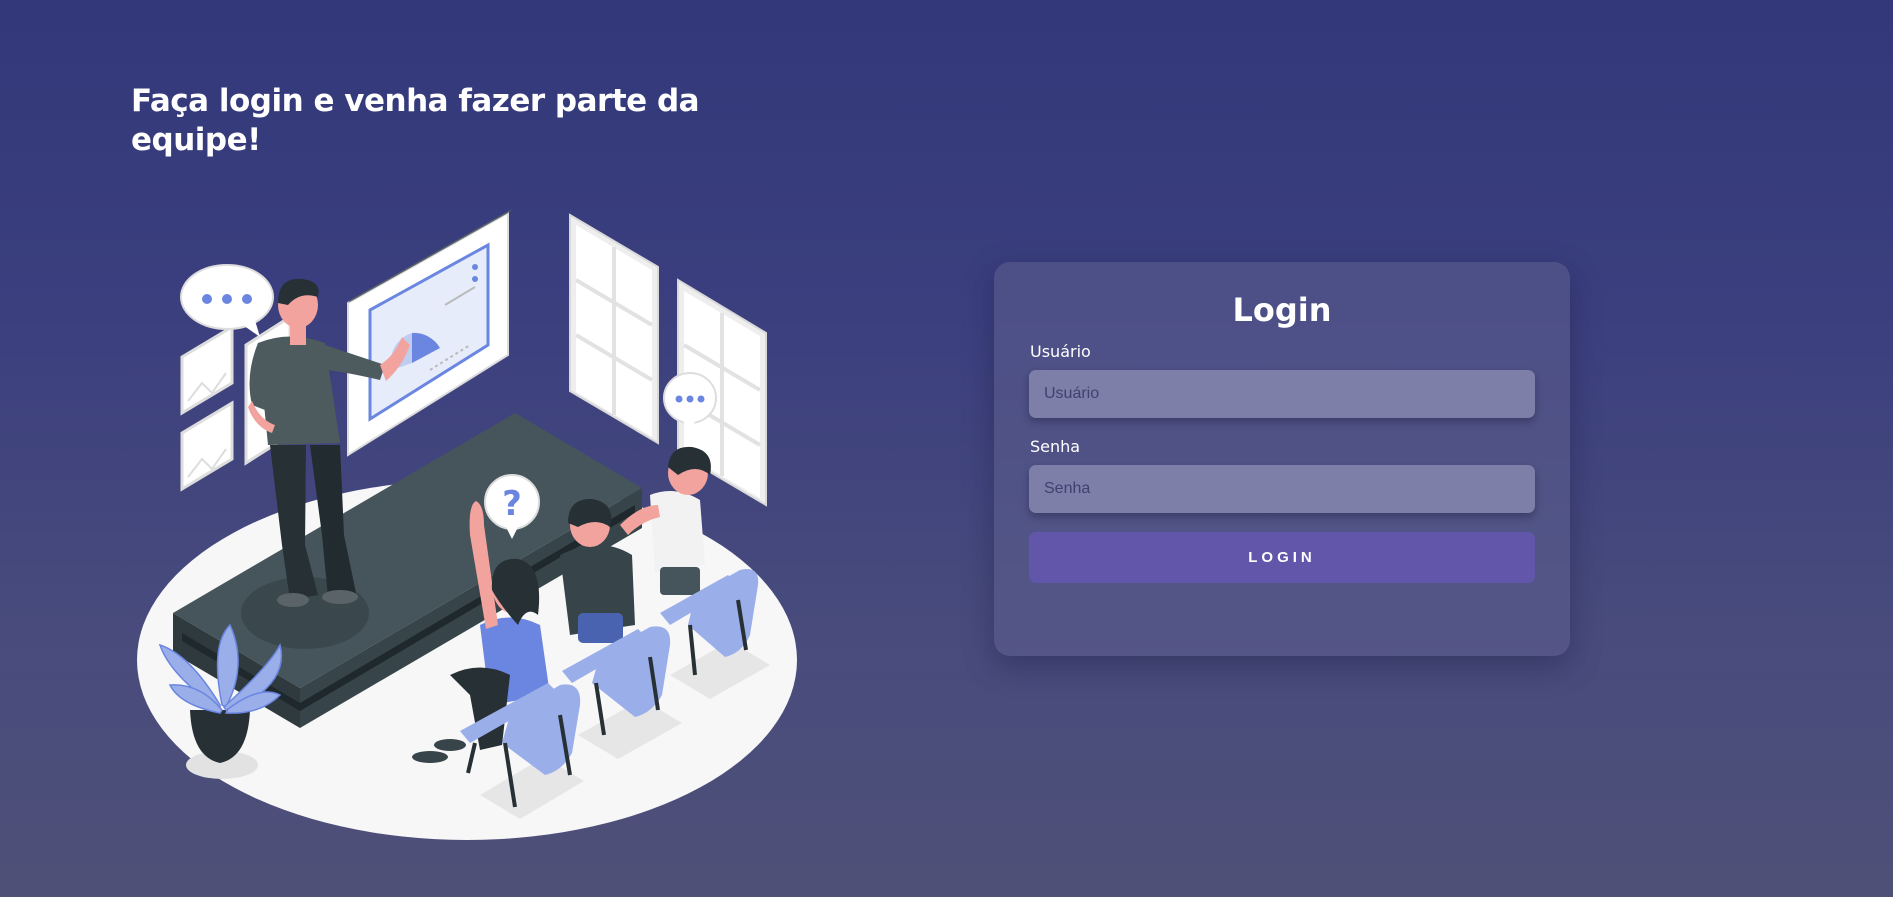 The height and width of the screenshot is (897, 1893). Describe the element at coordinates (1282, 310) in the screenshot. I see `login-title: Login` at that location.